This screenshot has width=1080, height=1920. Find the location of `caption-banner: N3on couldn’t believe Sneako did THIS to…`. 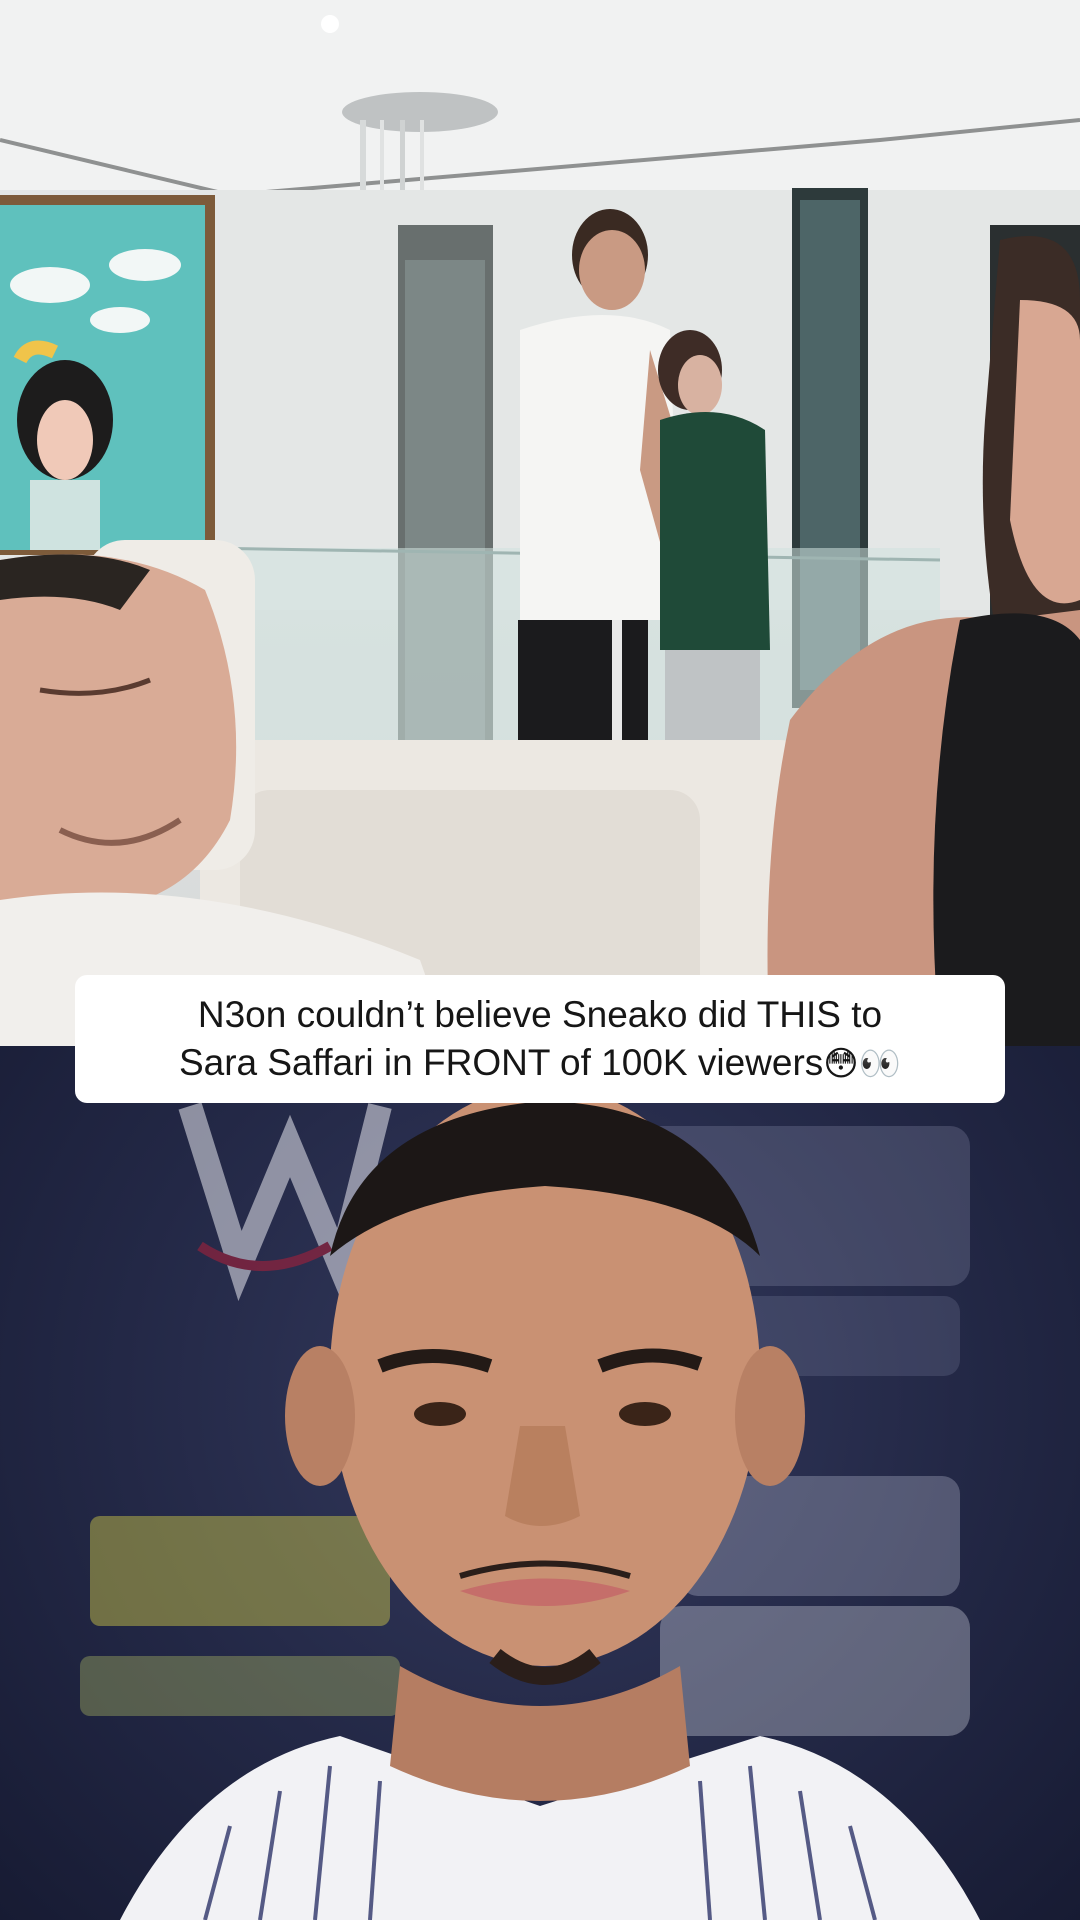

caption-banner: N3on couldn’t believe Sneako did THIS to… is located at coordinates (540, 1039).